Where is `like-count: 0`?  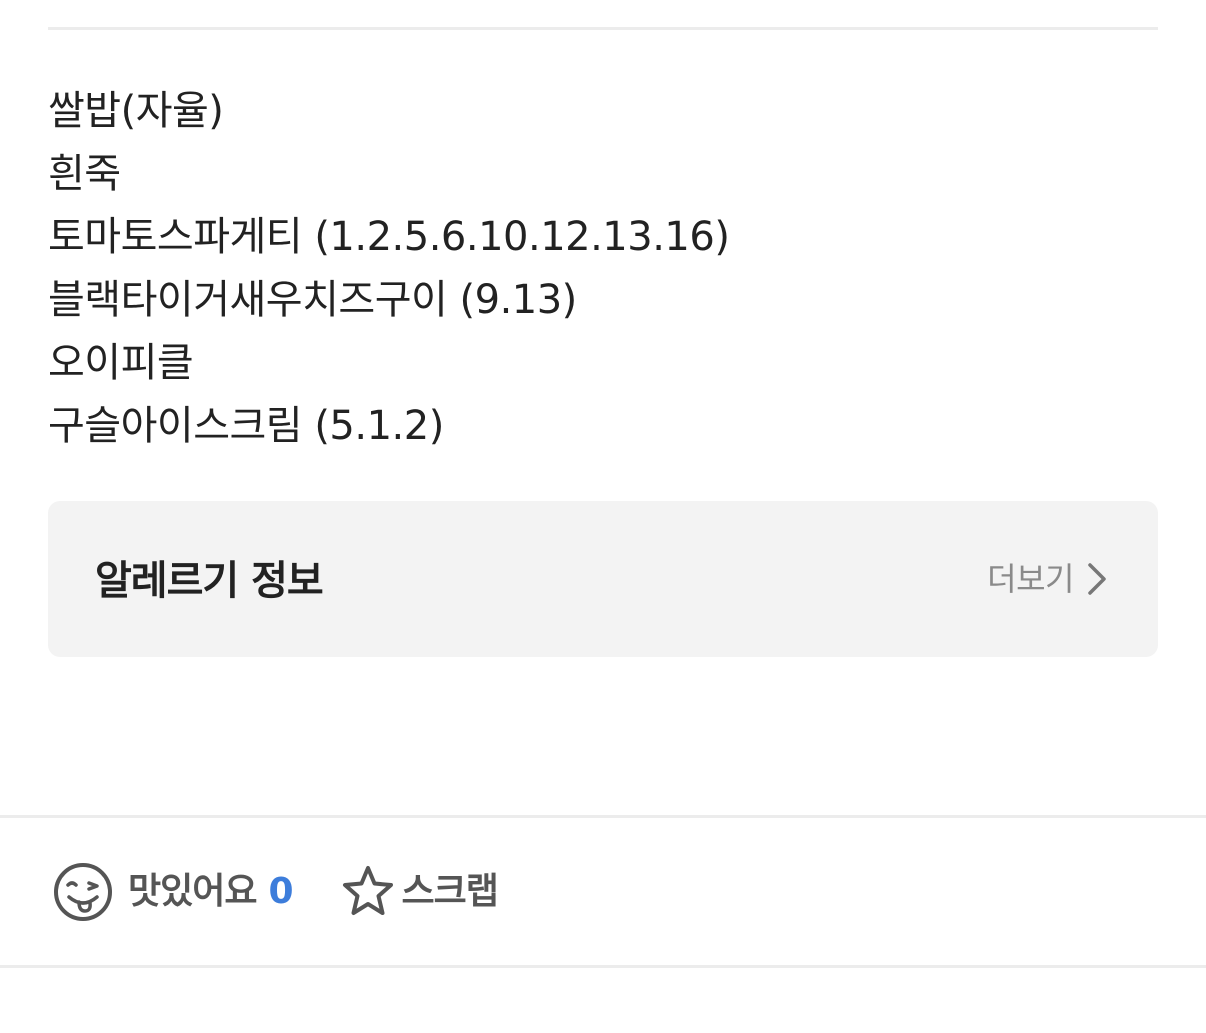 like-count: 0 is located at coordinates (281, 891).